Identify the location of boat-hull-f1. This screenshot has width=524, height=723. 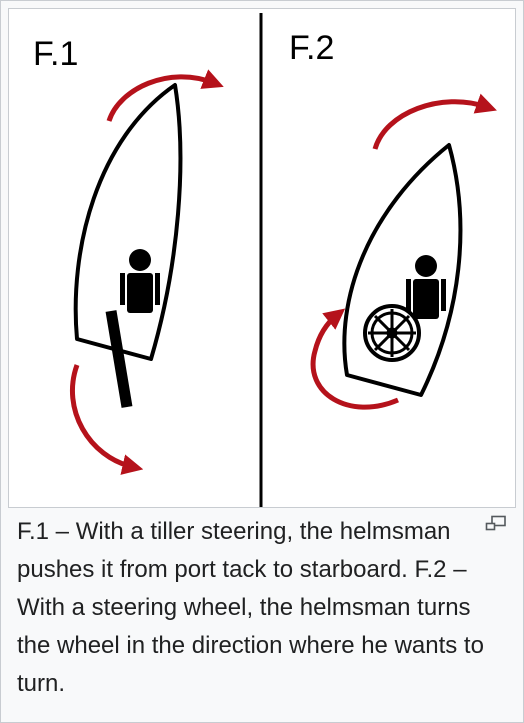
(128, 222).